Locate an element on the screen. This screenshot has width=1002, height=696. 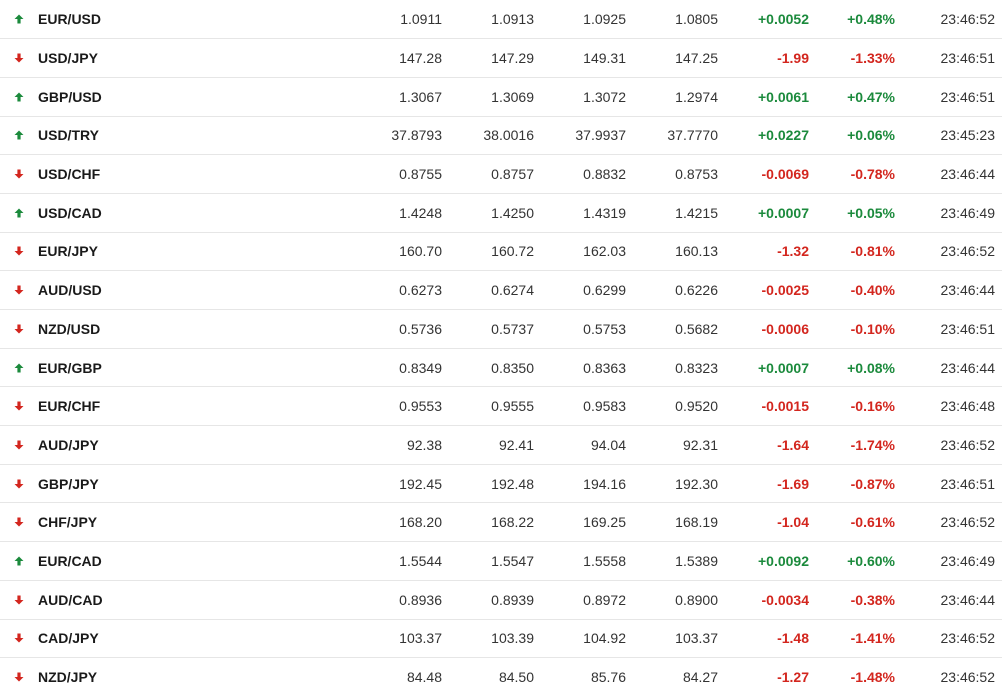
currency-pair-symbol: USD/JPY is located at coordinates (144, 58).